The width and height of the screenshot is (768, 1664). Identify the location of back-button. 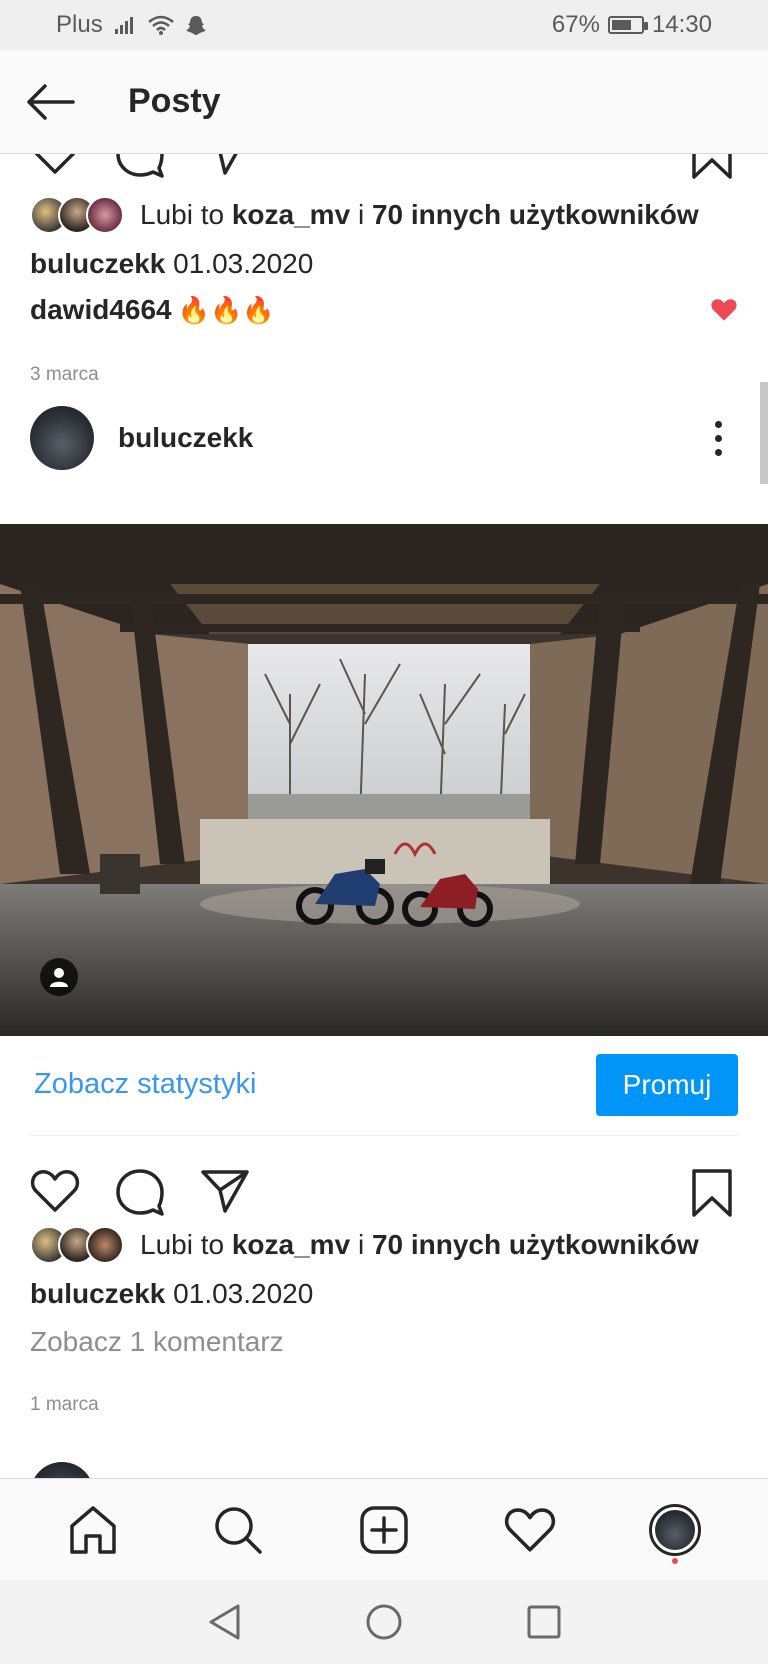
(50, 102).